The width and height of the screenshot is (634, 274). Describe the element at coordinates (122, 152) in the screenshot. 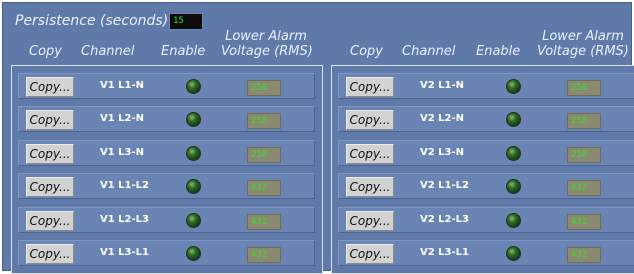

I see `channel-label: V1 L3-N` at that location.